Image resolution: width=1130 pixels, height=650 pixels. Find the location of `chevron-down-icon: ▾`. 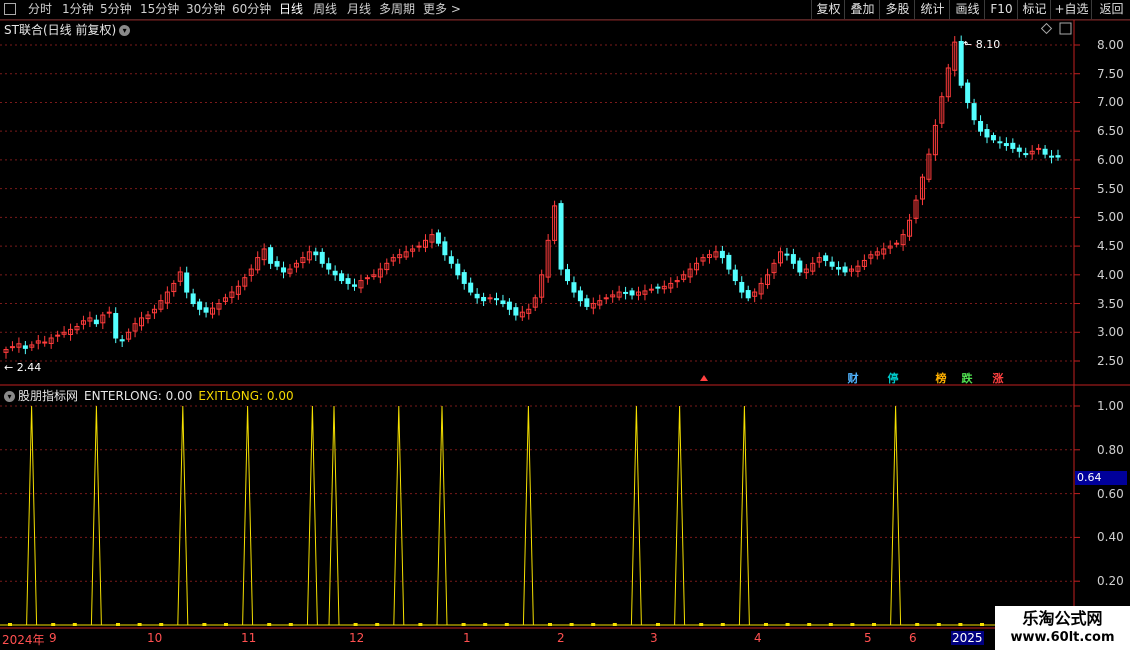

chevron-down-icon: ▾ is located at coordinates (9, 396).